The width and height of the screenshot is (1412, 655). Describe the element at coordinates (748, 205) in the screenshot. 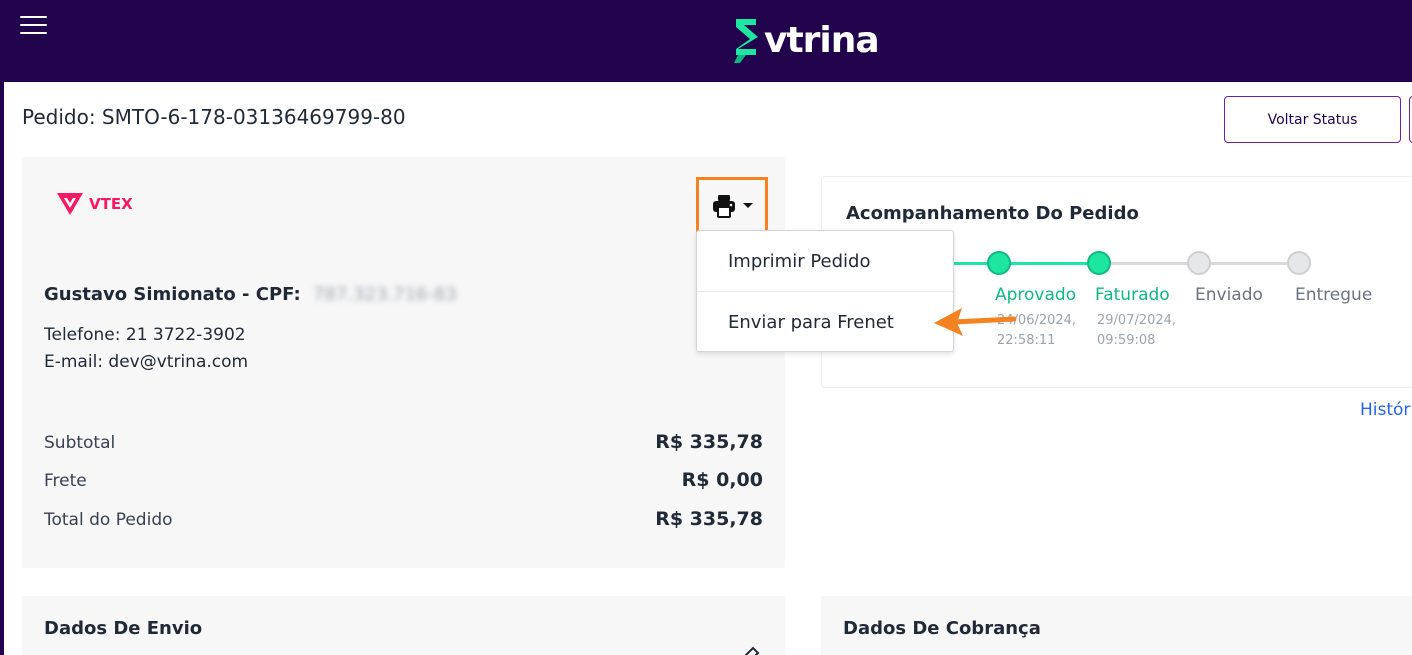

I see `chevron-down-icon` at that location.